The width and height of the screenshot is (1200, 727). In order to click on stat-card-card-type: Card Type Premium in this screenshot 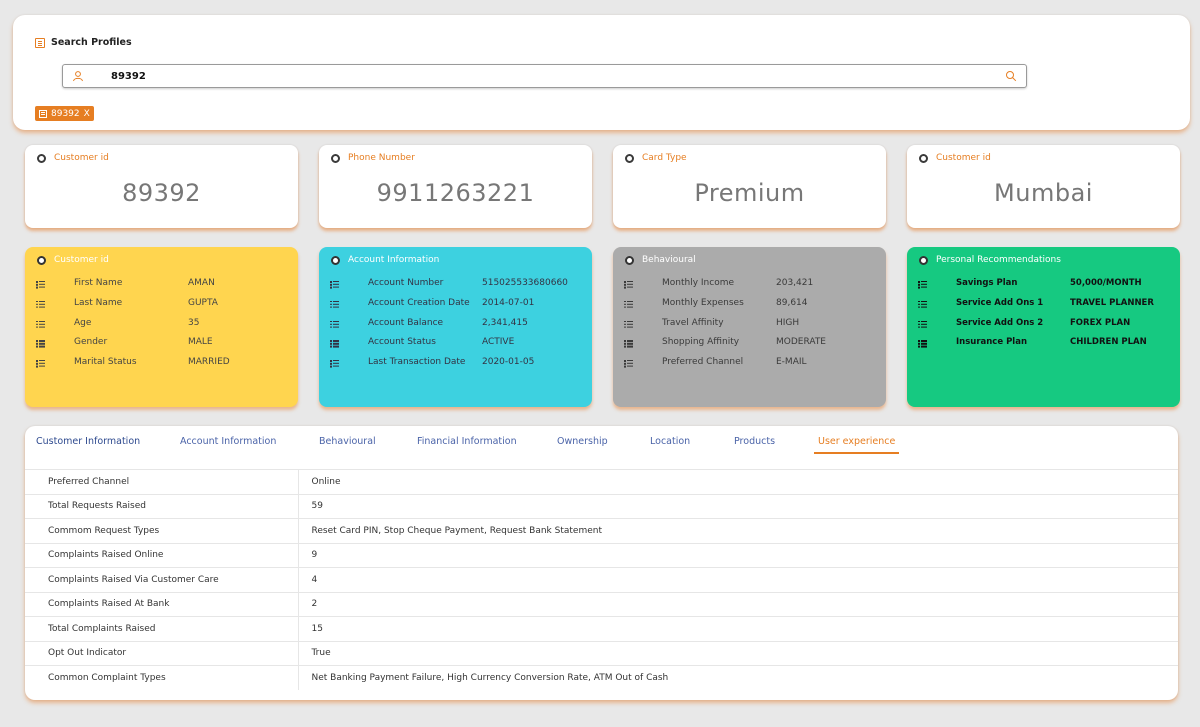, I will do `click(749, 186)`.